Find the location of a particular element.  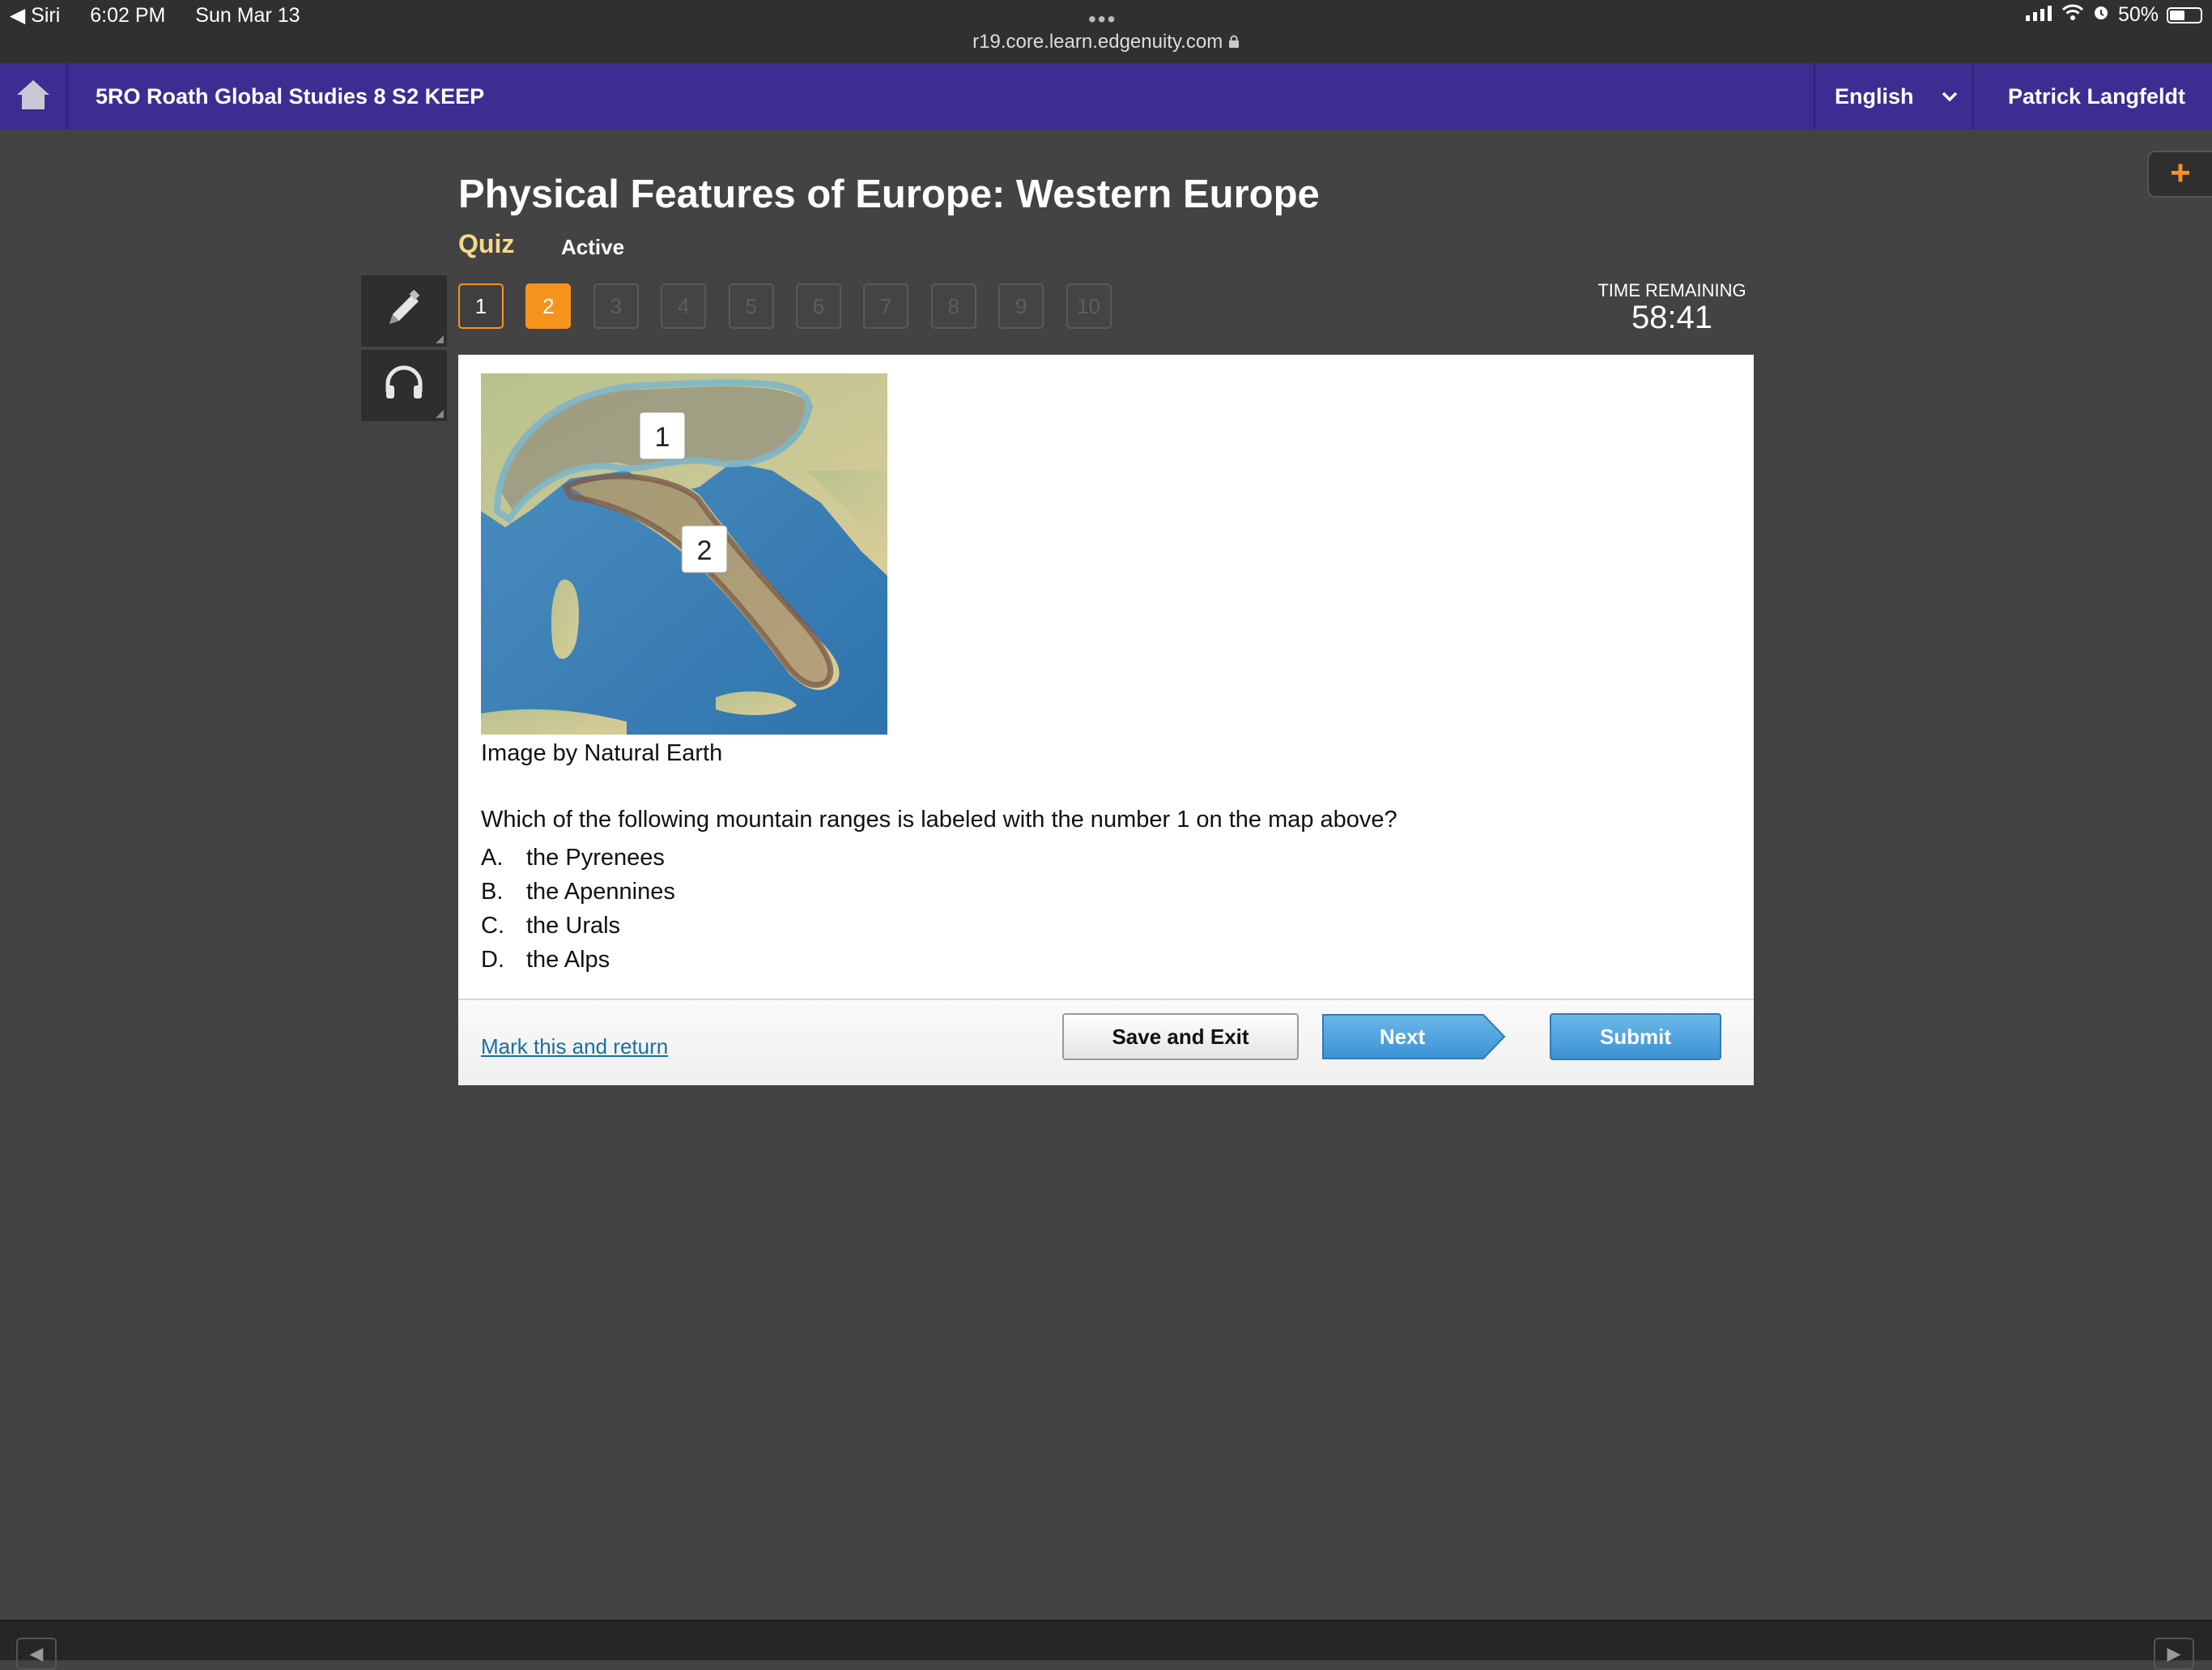

answer-letter: D. is located at coordinates (493, 960).